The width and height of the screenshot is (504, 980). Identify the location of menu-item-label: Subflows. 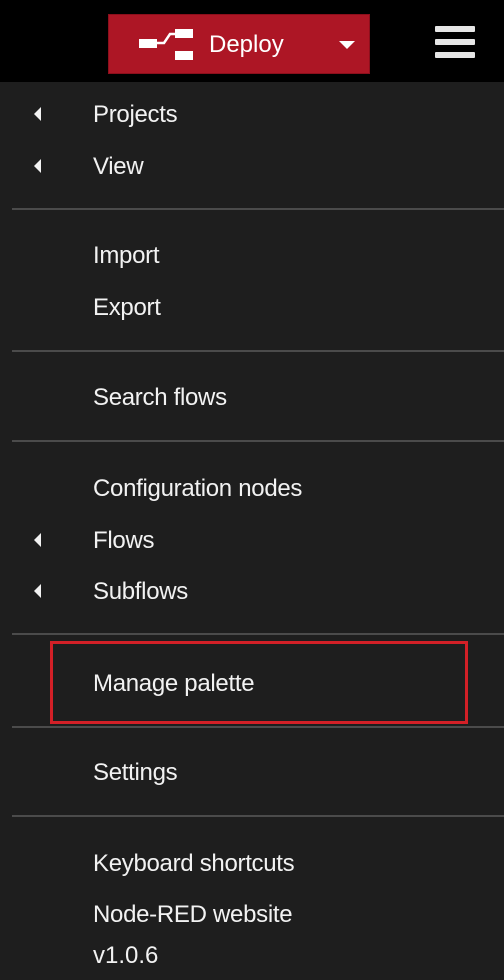
(140, 591).